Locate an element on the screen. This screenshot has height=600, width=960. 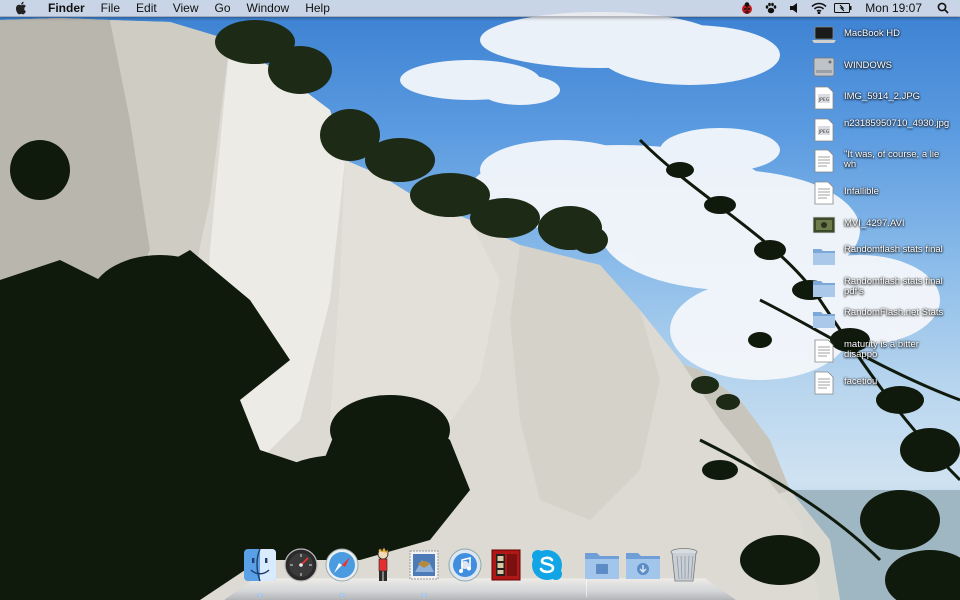
desktop-item-infallible: Infallible is located at coordinates (886, 194).